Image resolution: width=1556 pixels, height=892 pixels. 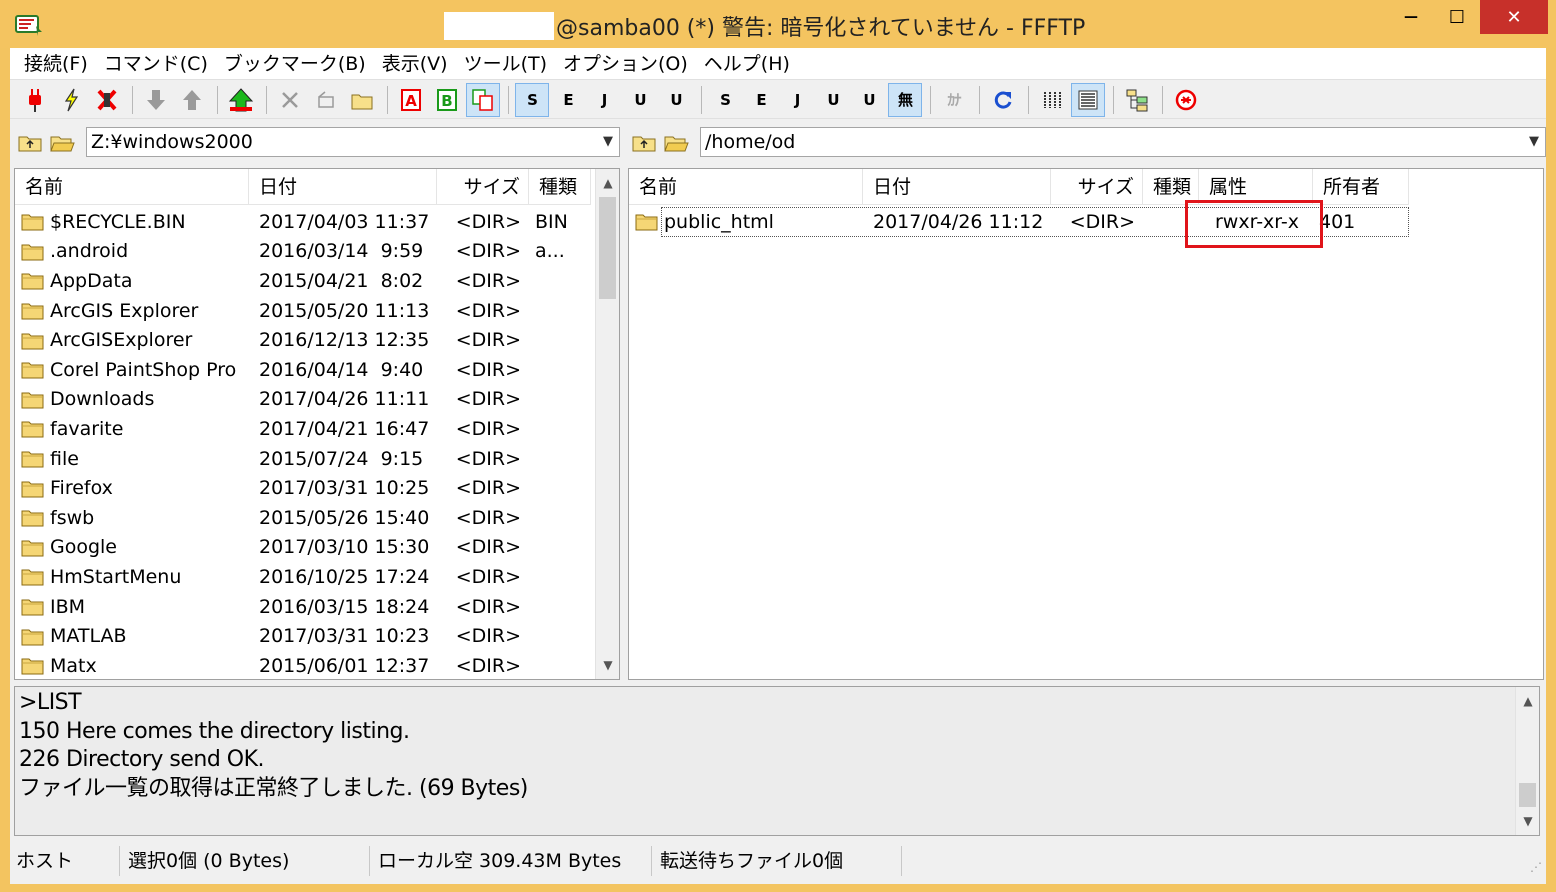 What do you see at coordinates (415, 64) in the screenshot?
I see `menu-view: 表示(V)` at bounding box center [415, 64].